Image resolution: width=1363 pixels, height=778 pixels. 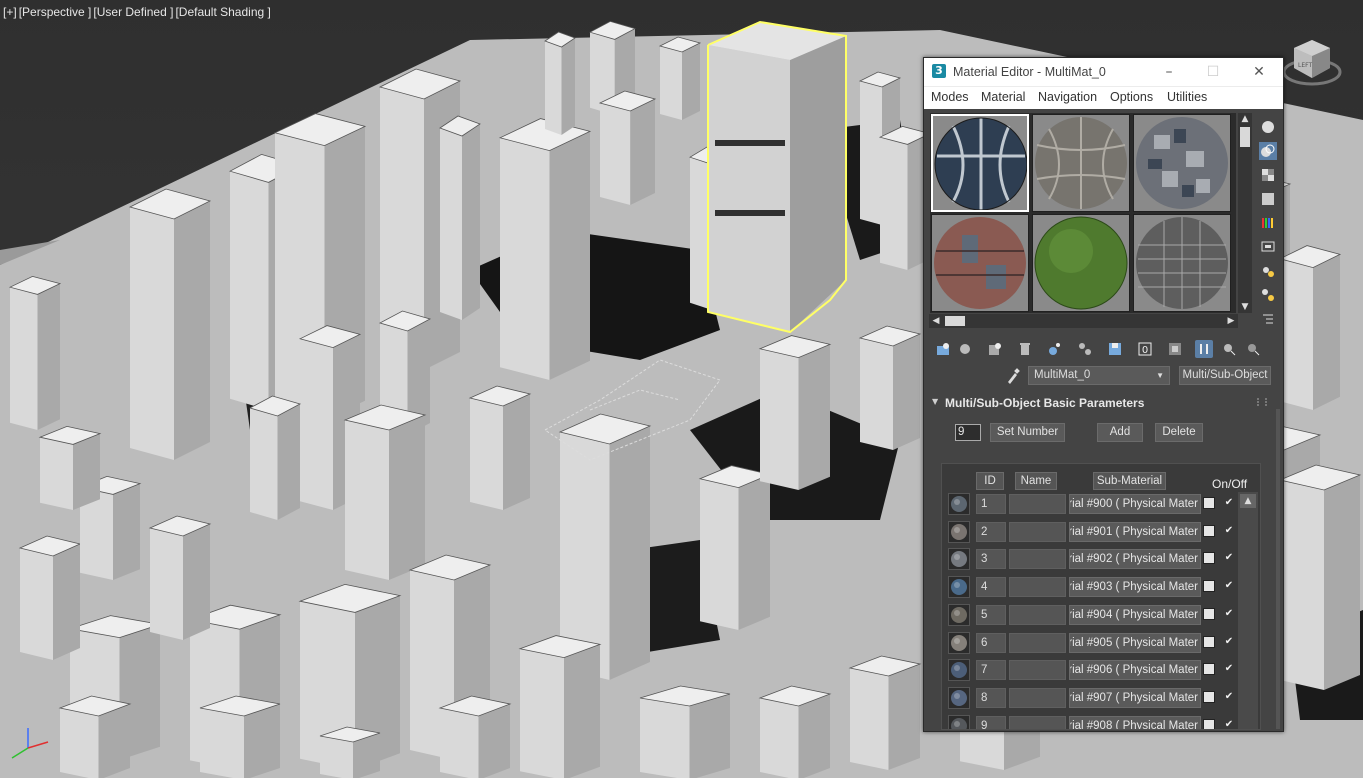 I want to click on material-options-icon, so click(x=1268, y=271).